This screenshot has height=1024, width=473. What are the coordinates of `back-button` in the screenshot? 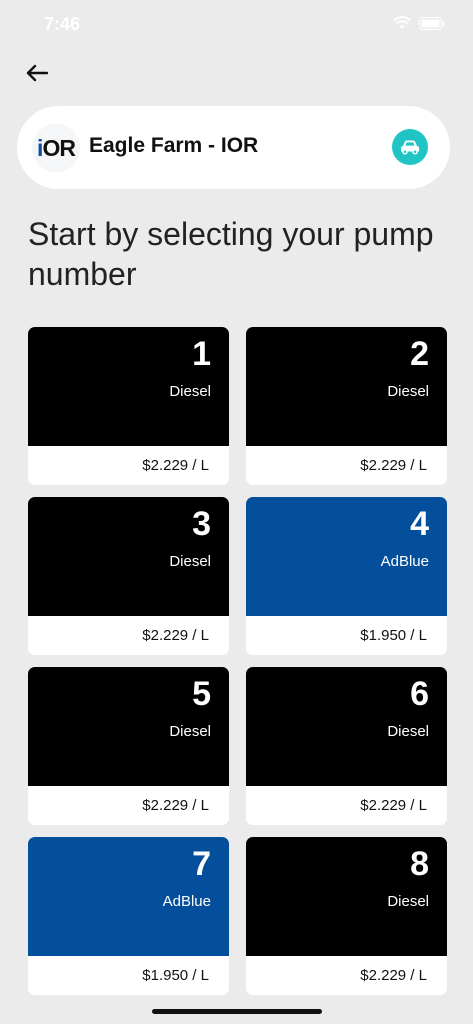 It's located at (37, 73).